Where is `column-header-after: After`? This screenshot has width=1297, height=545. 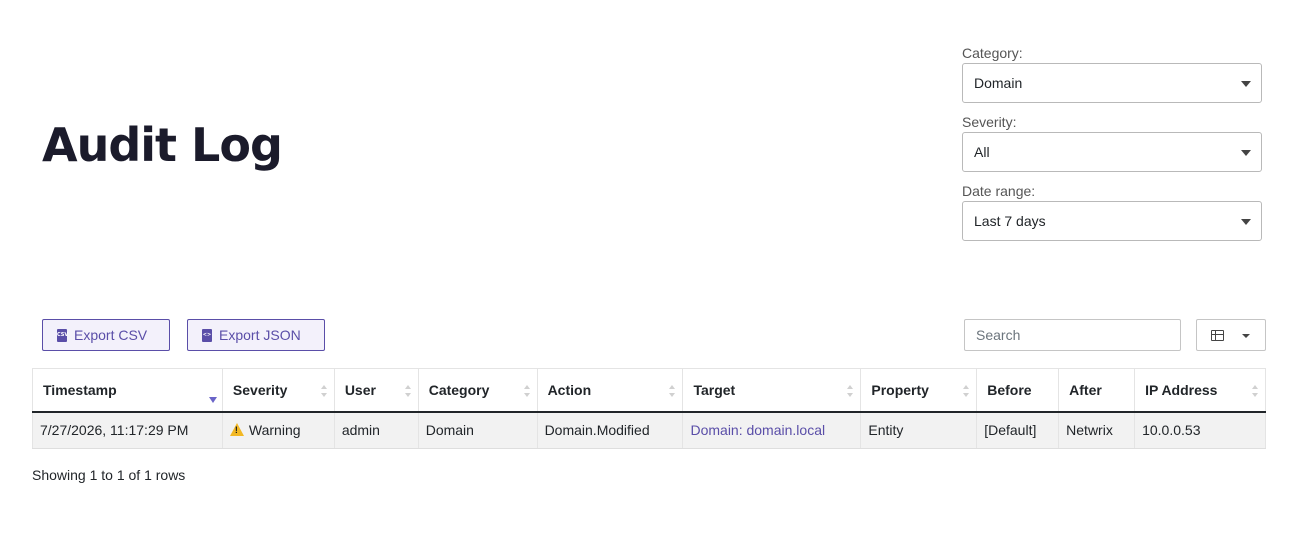 column-header-after: After is located at coordinates (1097, 390).